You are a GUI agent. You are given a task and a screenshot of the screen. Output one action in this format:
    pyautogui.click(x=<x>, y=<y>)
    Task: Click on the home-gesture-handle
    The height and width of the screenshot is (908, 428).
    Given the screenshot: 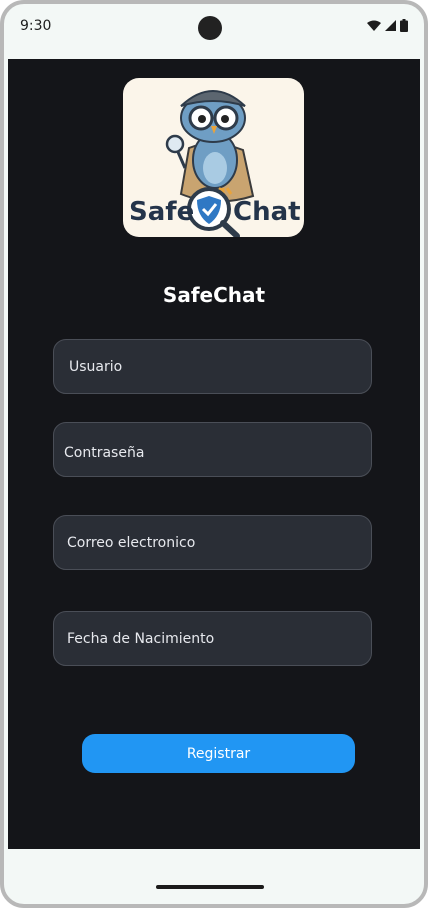 What is the action you would take?
    pyautogui.click(x=210, y=887)
    